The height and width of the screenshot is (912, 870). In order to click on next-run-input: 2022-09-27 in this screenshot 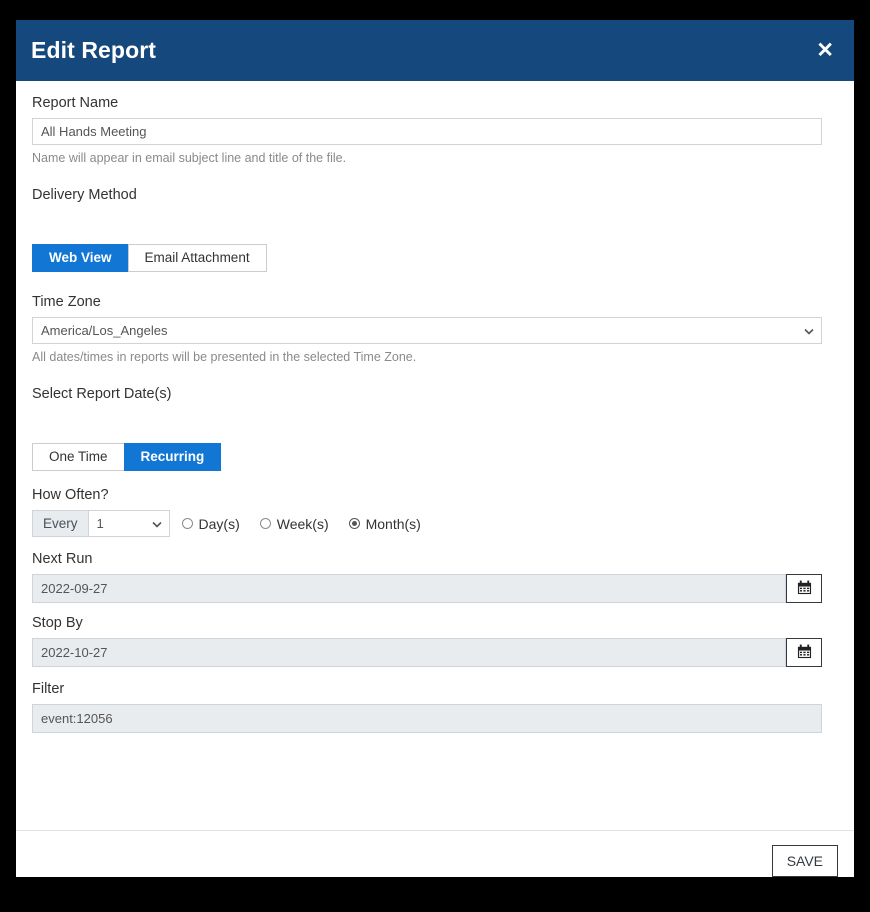, I will do `click(409, 588)`.